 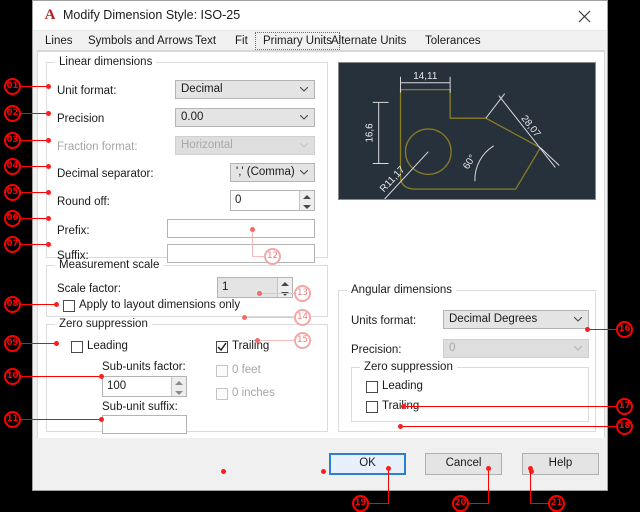 I want to click on linear-dimensions-legend: Linear dimensions, so click(x=106, y=62).